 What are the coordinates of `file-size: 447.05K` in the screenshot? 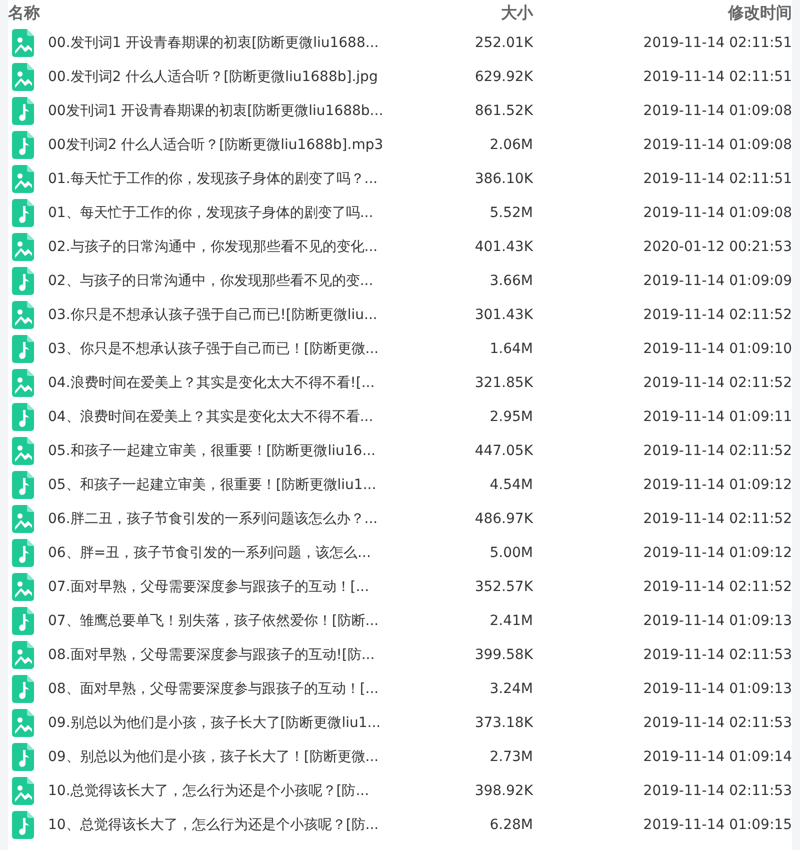 It's located at (503, 450).